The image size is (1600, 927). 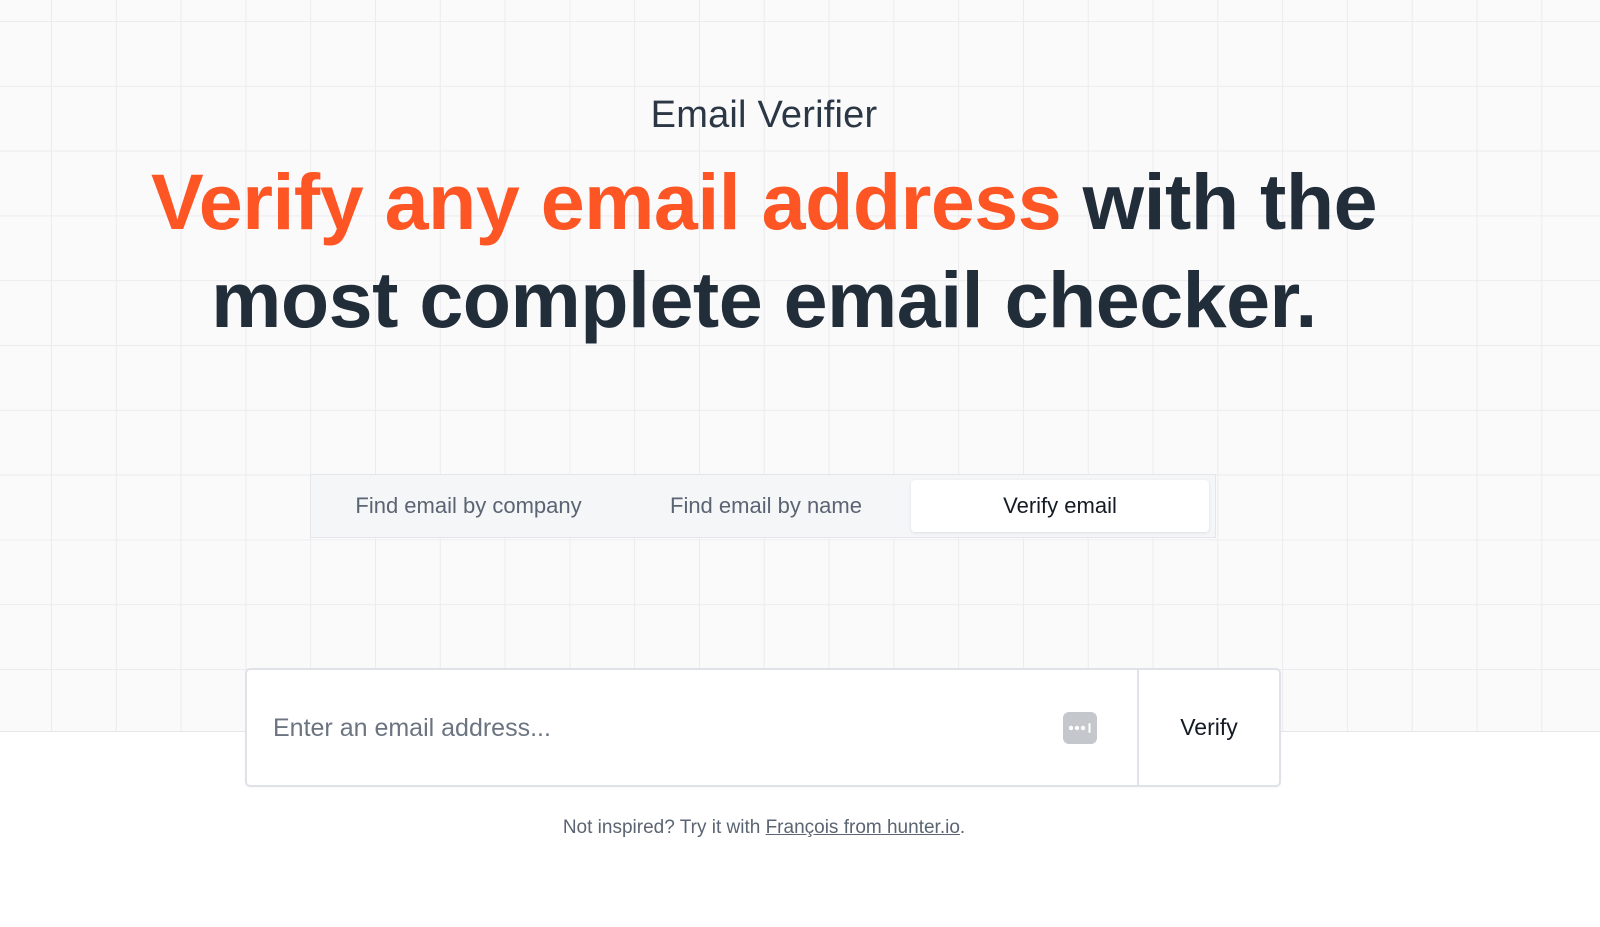 I want to click on autofill-dots-glyph, so click(x=1079, y=727).